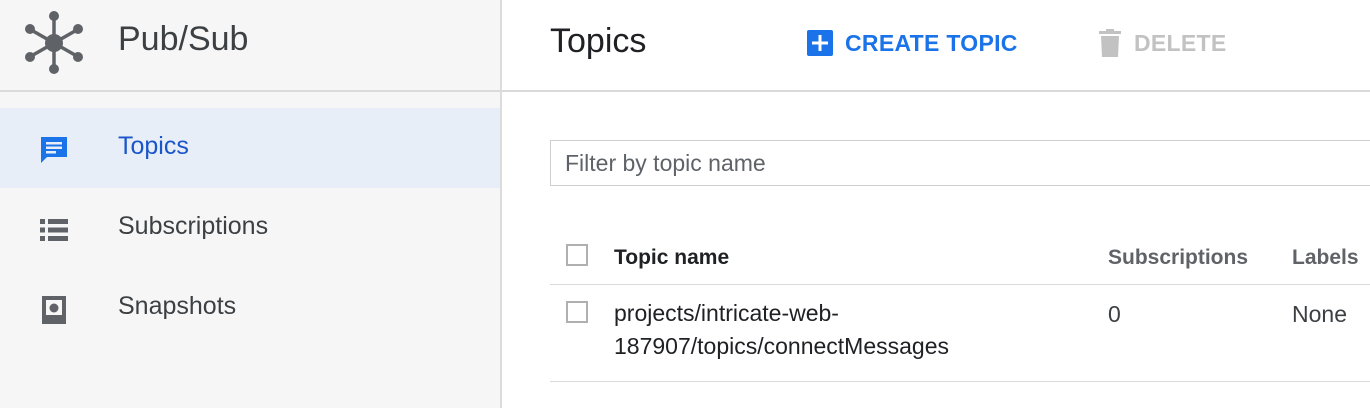  I want to click on pubsub-hub-icon, so click(54, 42).